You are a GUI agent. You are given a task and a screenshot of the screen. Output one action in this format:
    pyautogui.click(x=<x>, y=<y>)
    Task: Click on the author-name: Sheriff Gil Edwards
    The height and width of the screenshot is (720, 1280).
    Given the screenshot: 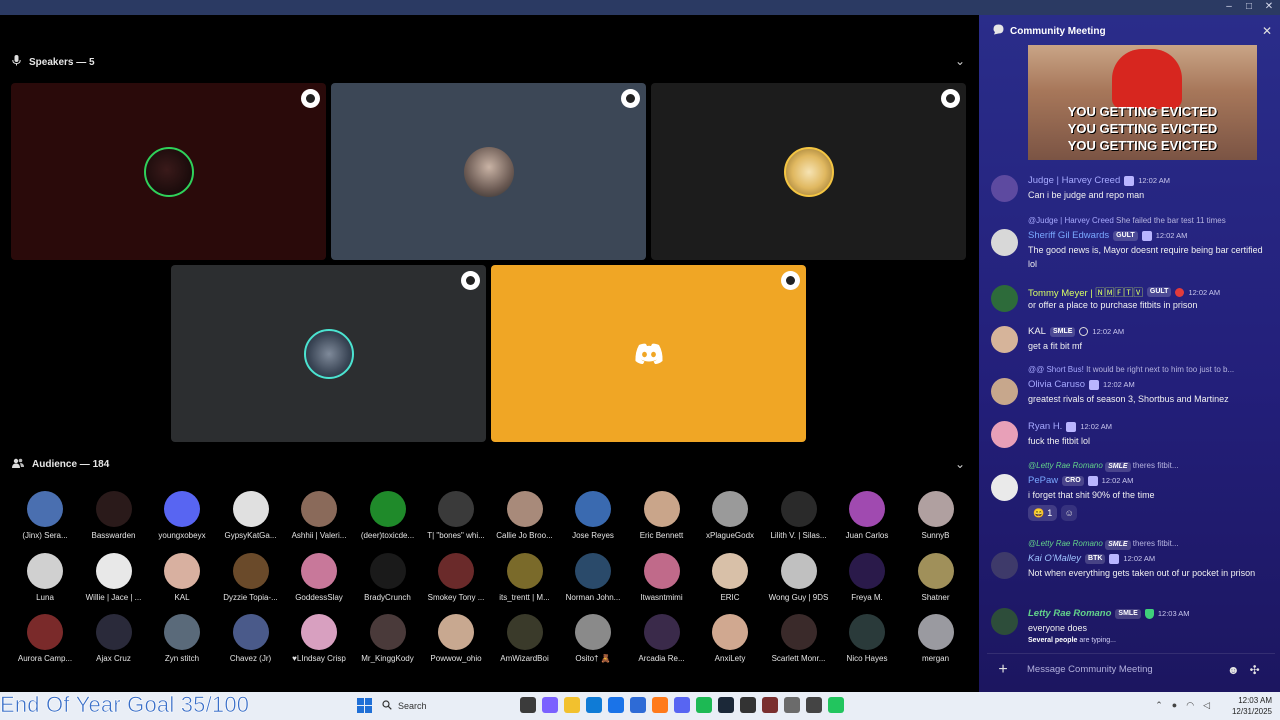 What is the action you would take?
    pyautogui.click(x=1068, y=235)
    